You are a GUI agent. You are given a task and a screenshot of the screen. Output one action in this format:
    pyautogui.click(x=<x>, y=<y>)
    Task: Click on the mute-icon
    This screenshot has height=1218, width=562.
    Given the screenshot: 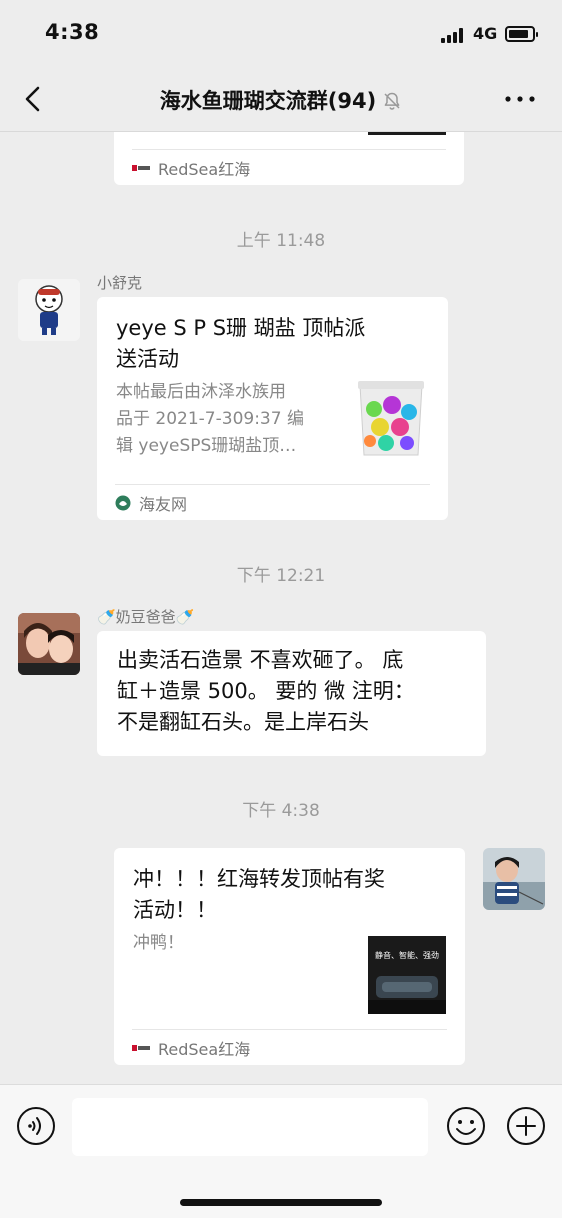 What is the action you would take?
    pyautogui.click(x=392, y=101)
    